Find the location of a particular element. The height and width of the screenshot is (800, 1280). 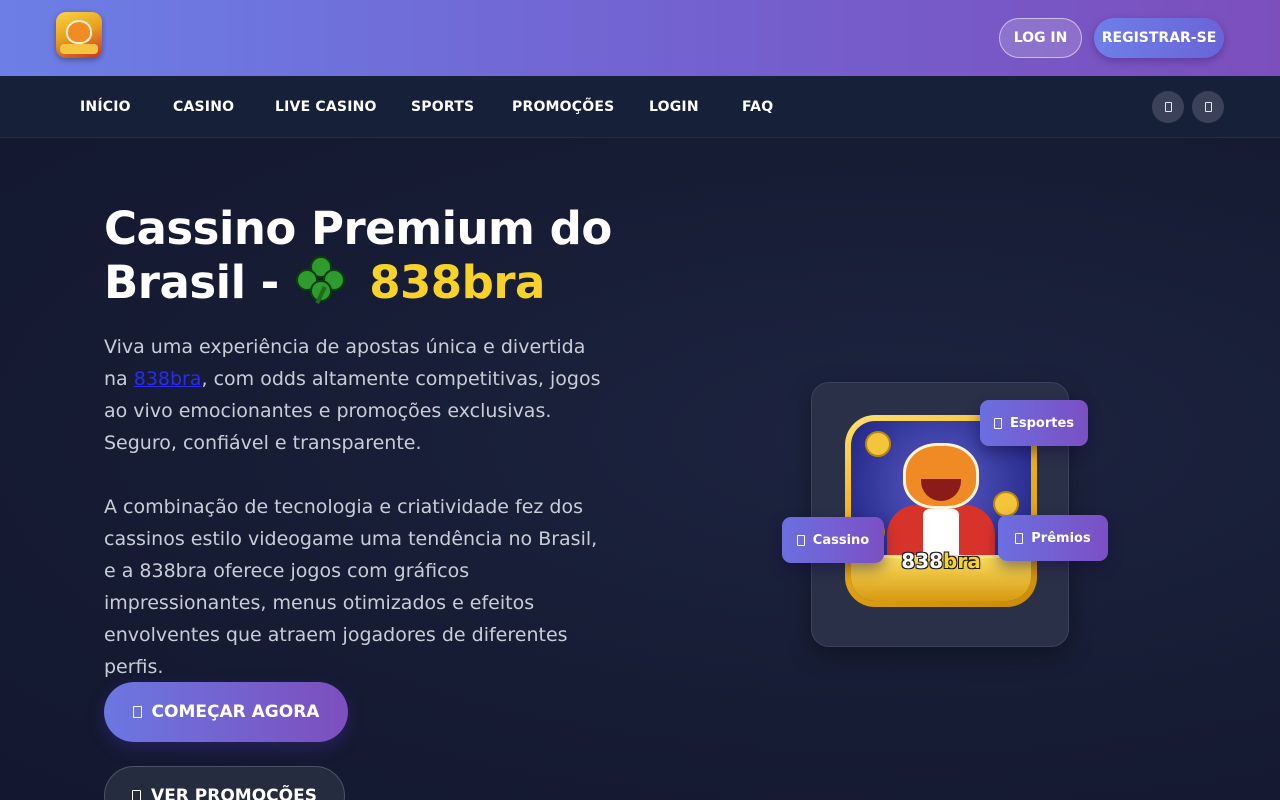

game-thumbnail-art: 838bra is located at coordinates (941, 511).